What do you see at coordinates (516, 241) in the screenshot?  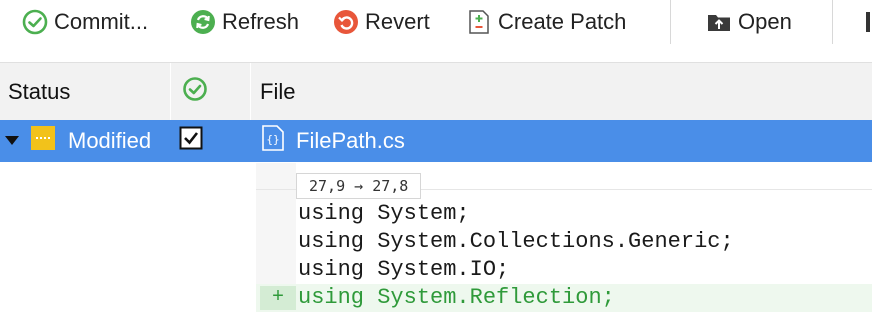 I see `code-line: using System.Collections.Generic;` at bounding box center [516, 241].